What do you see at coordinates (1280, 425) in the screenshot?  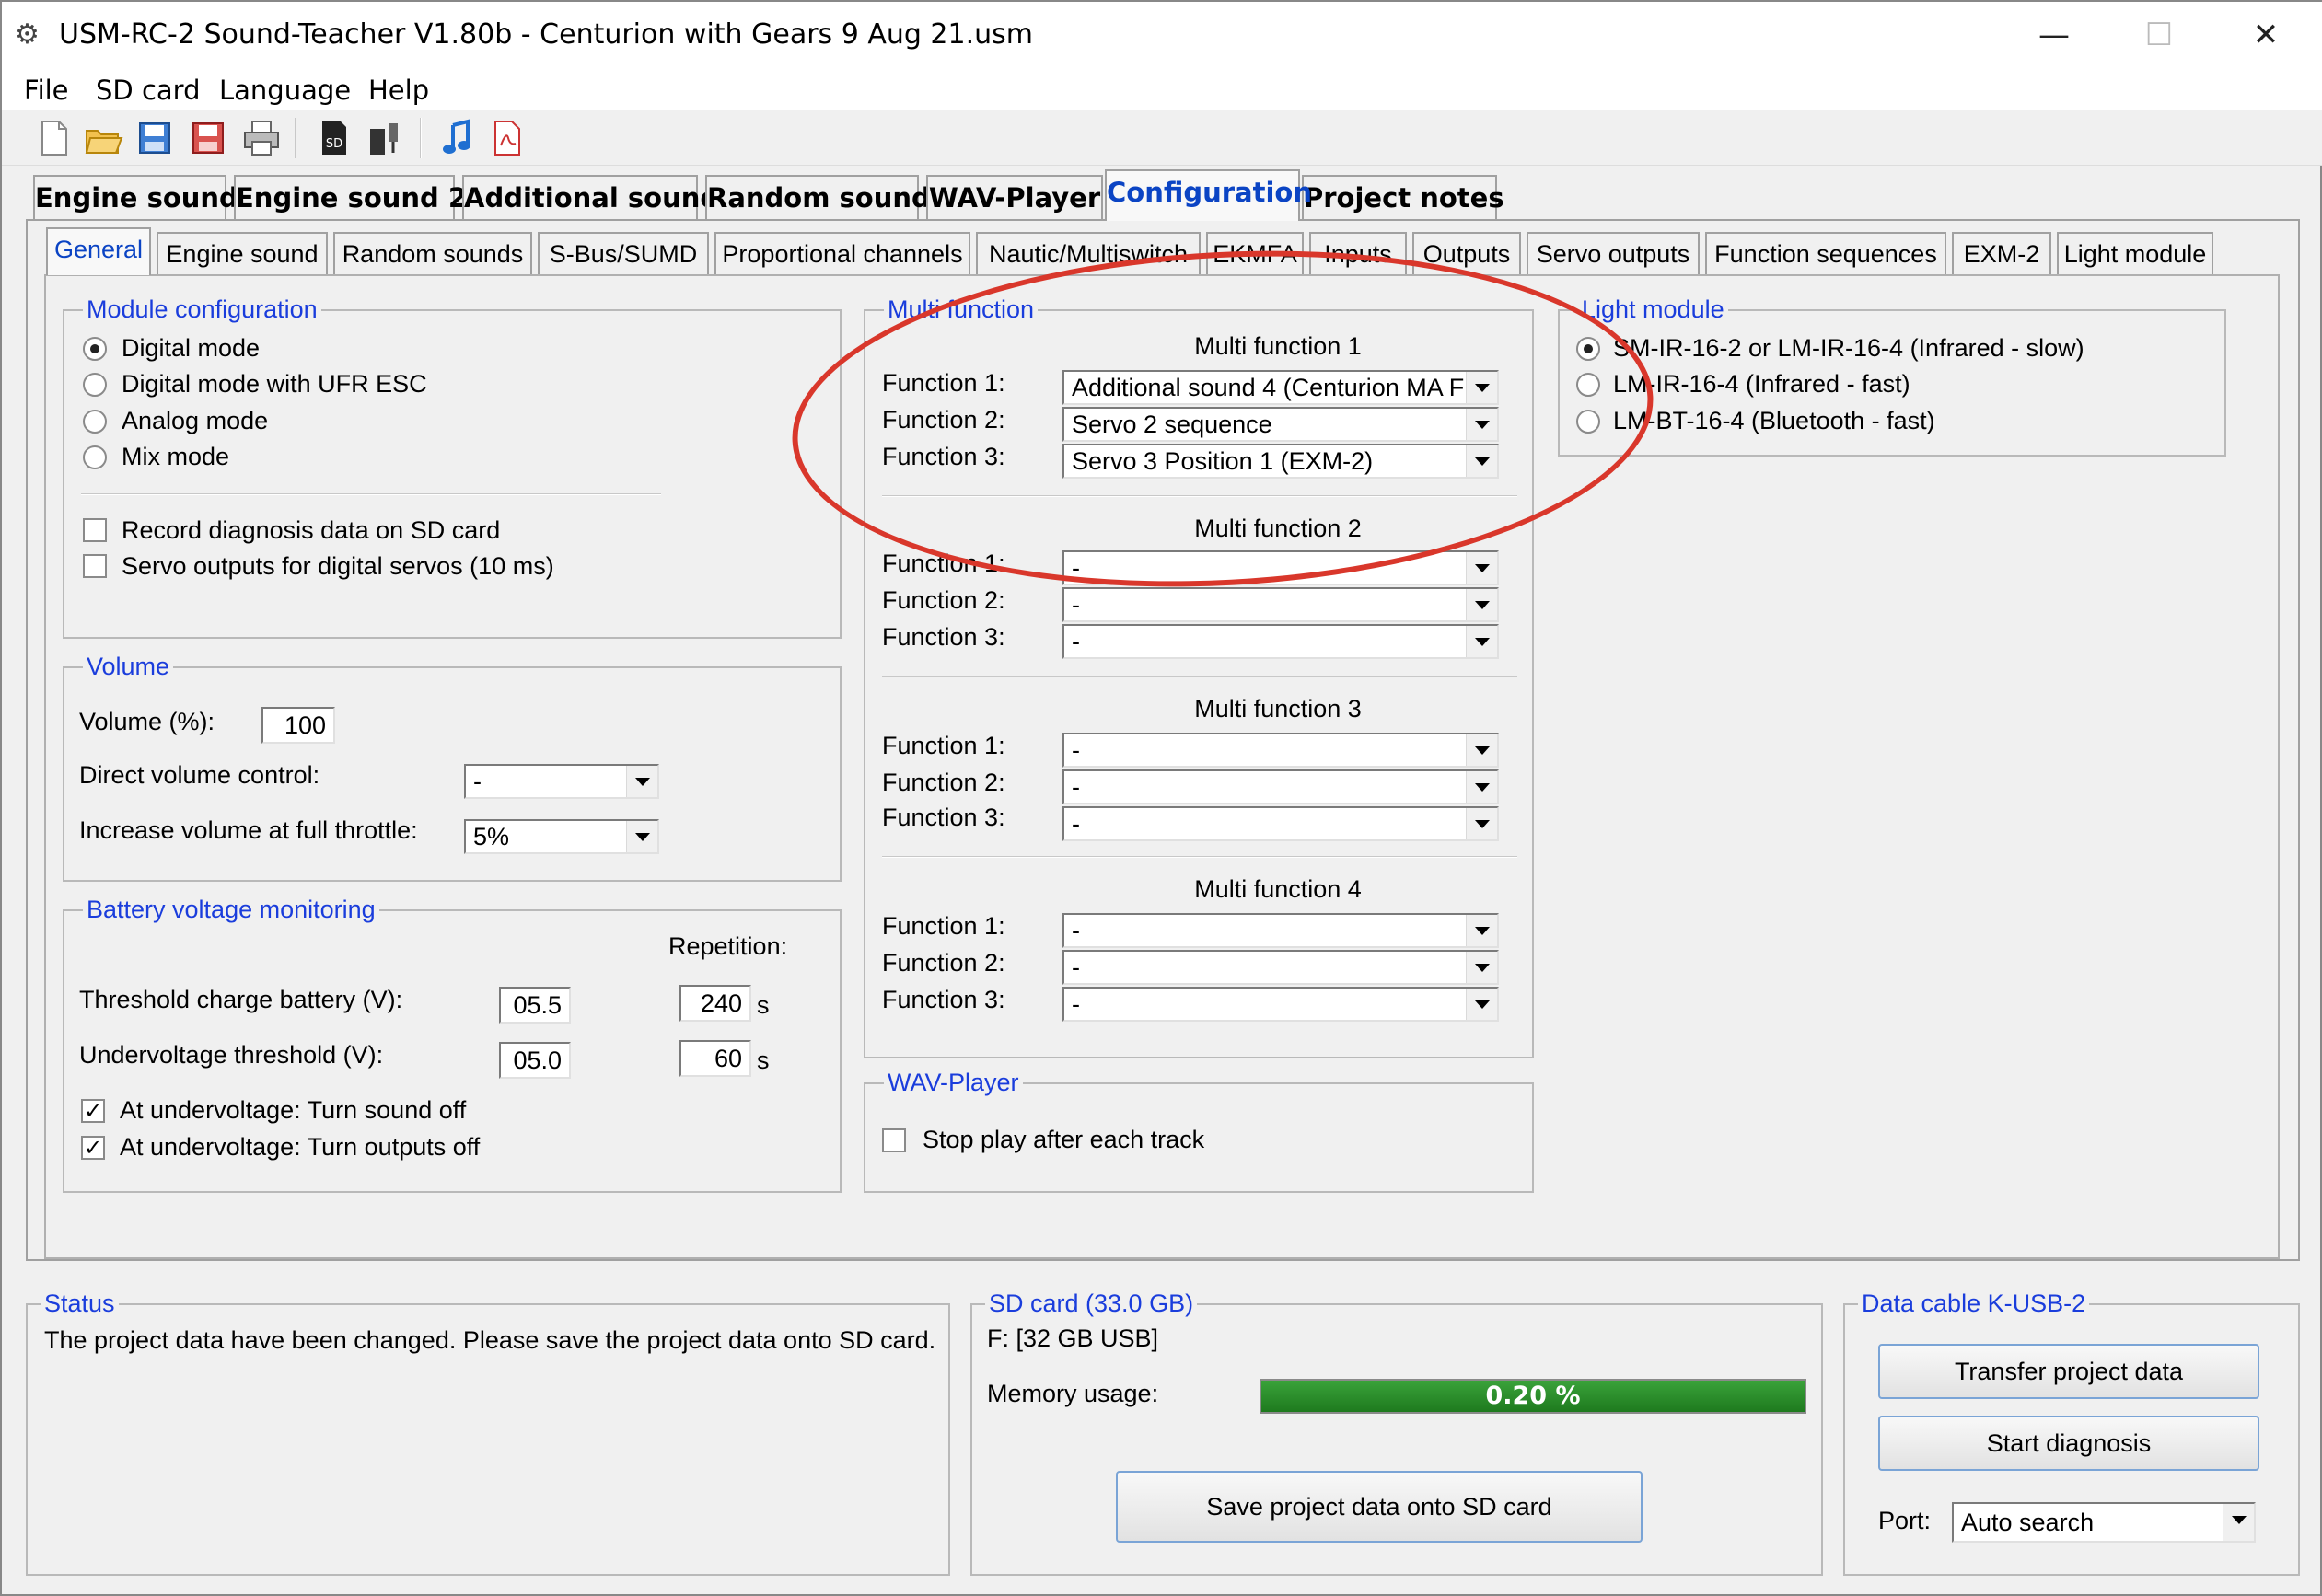 I see `mf1-function-2-select: Servo 2 sequence` at bounding box center [1280, 425].